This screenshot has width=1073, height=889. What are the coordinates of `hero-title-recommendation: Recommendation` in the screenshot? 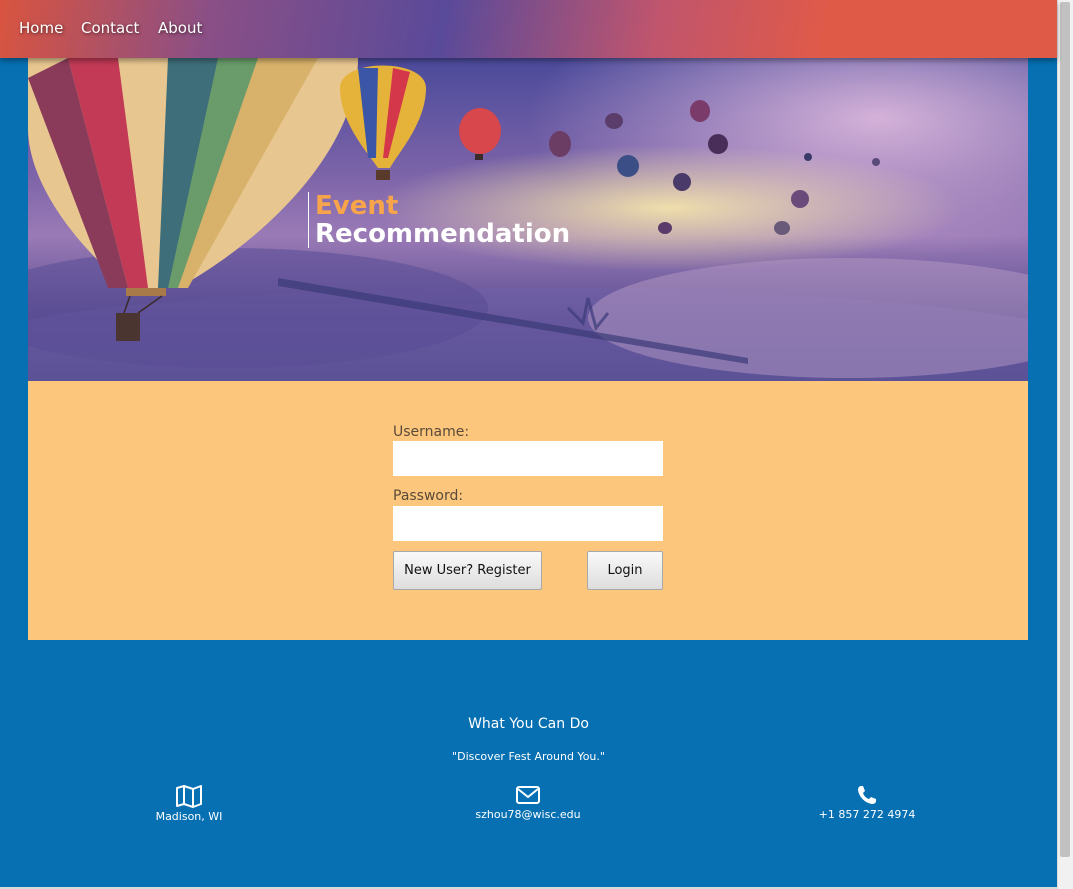 It's located at (443, 234).